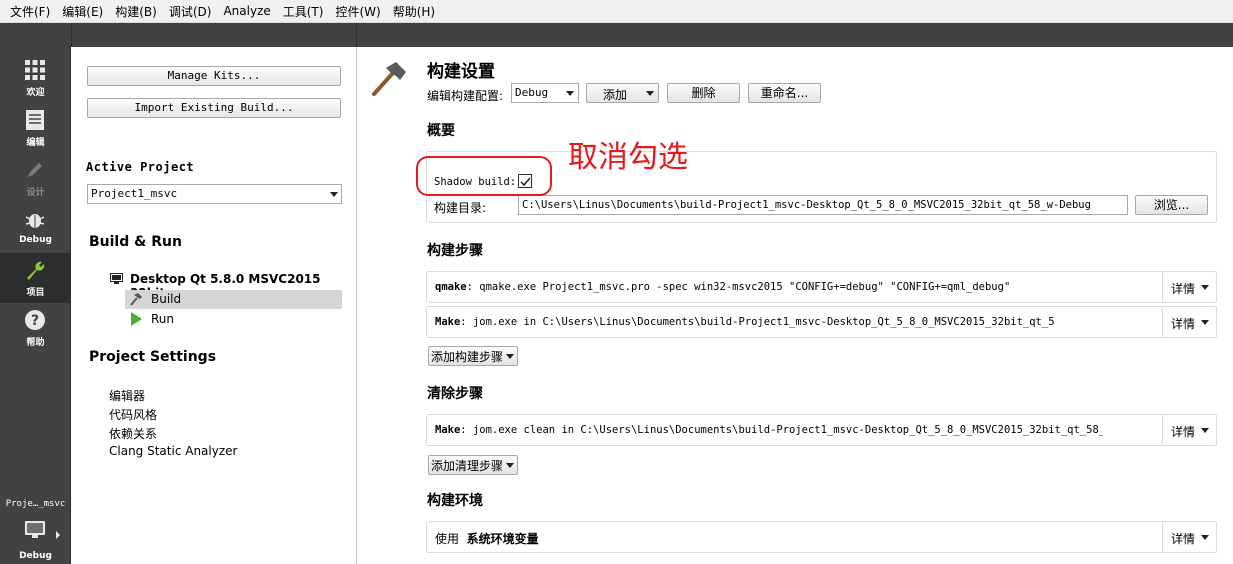 Image resolution: width=1233 pixels, height=564 pixels. I want to click on annotation-circle, so click(484, 176).